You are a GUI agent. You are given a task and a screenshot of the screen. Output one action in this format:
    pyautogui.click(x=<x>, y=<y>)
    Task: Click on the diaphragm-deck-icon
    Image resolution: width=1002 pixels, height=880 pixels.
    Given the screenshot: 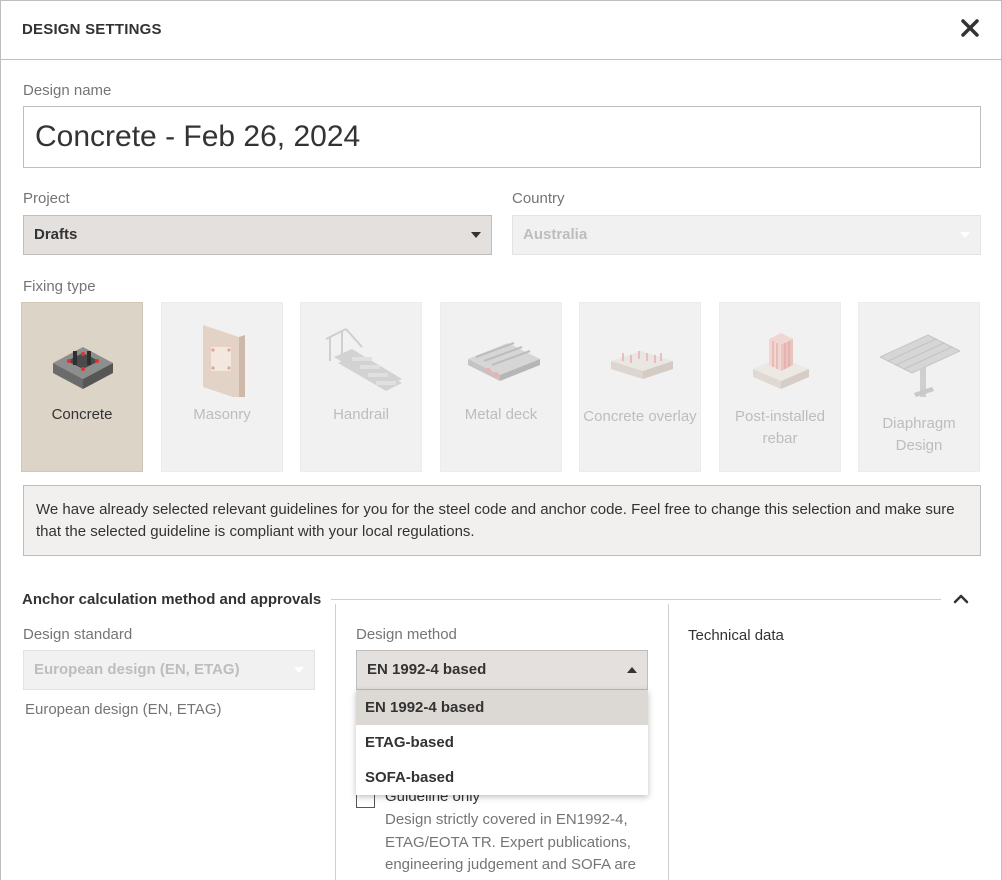 What is the action you would take?
    pyautogui.click(x=920, y=358)
    